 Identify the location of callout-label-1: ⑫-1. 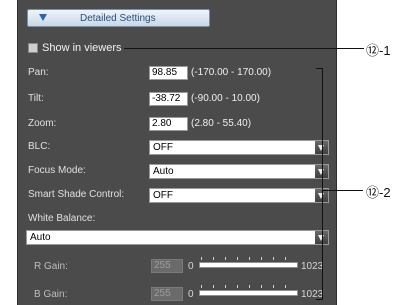
(378, 50).